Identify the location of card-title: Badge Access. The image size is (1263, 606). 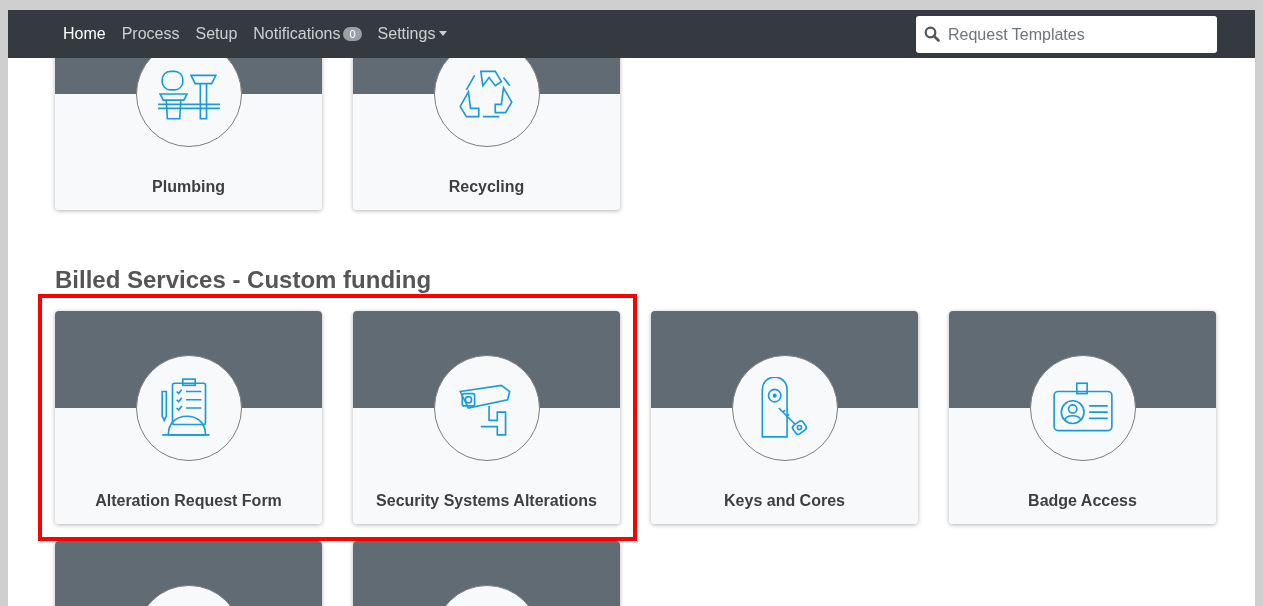
(1082, 500).